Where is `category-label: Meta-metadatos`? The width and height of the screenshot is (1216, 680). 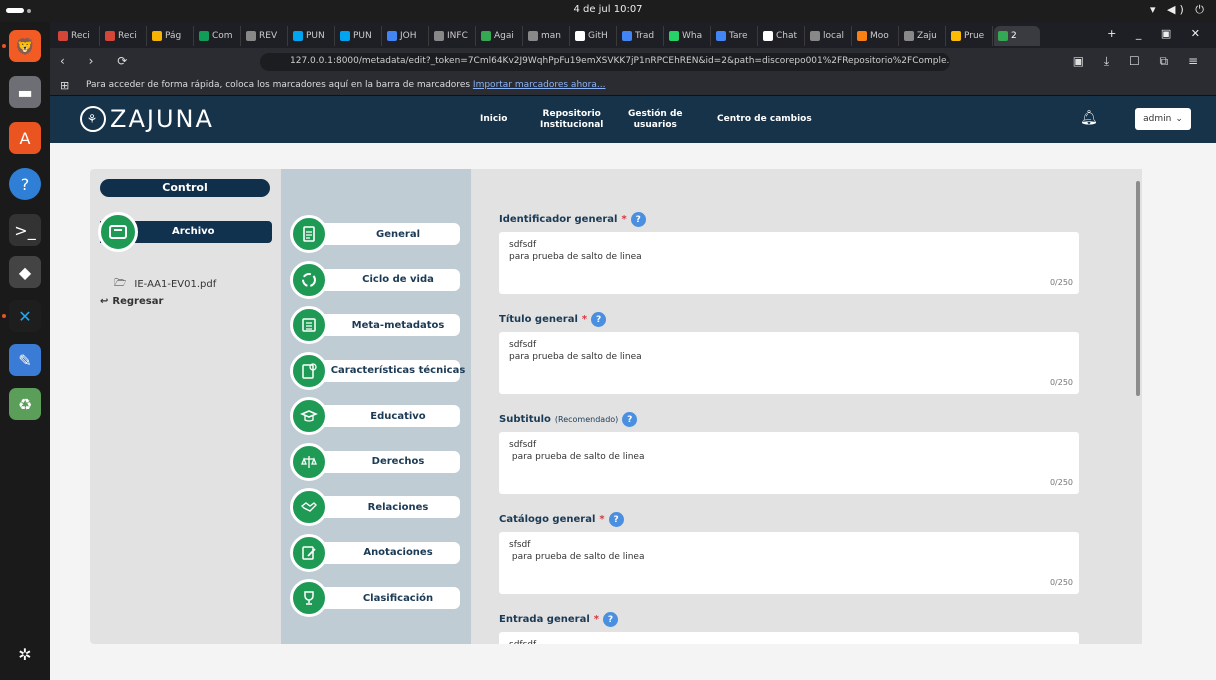
category-label: Meta-metadatos is located at coordinates (390, 325).